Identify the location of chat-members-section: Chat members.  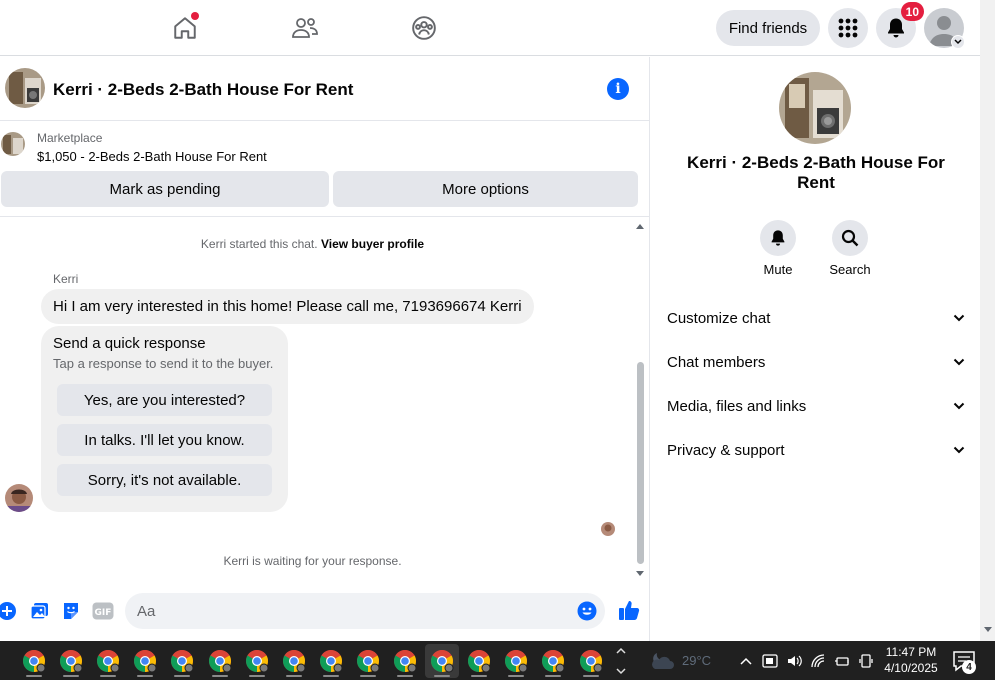
(816, 362).